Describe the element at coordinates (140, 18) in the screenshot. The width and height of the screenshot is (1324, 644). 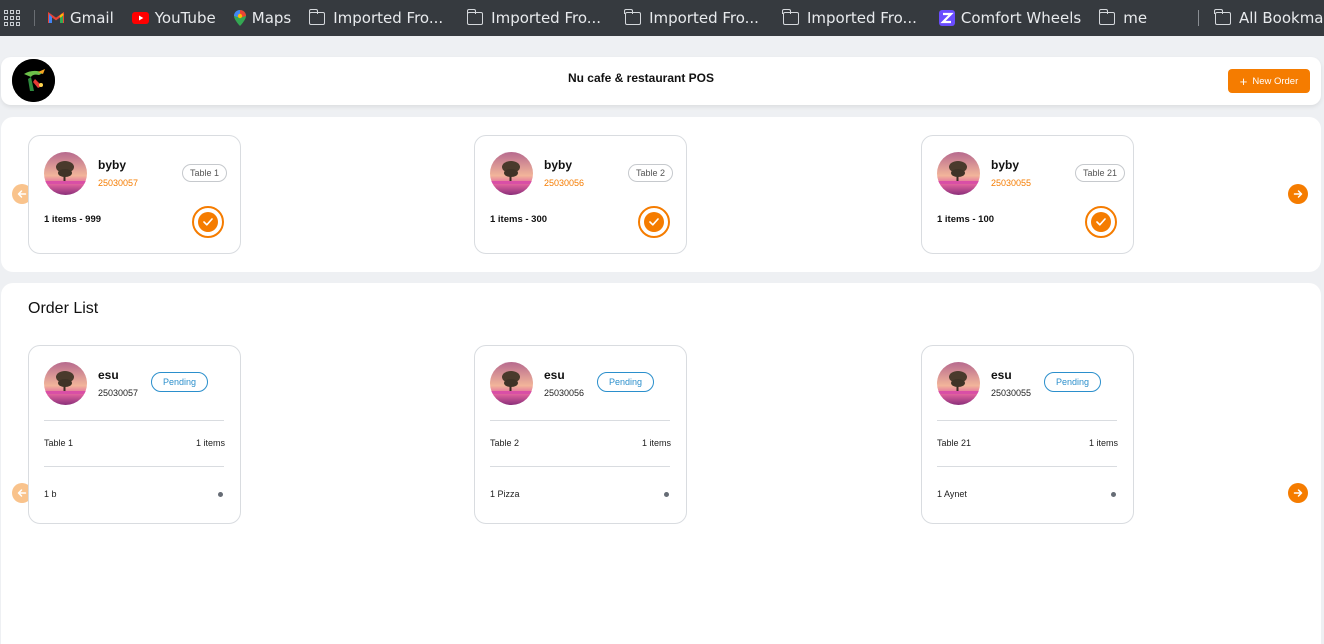
I see `youtube-icon` at that location.